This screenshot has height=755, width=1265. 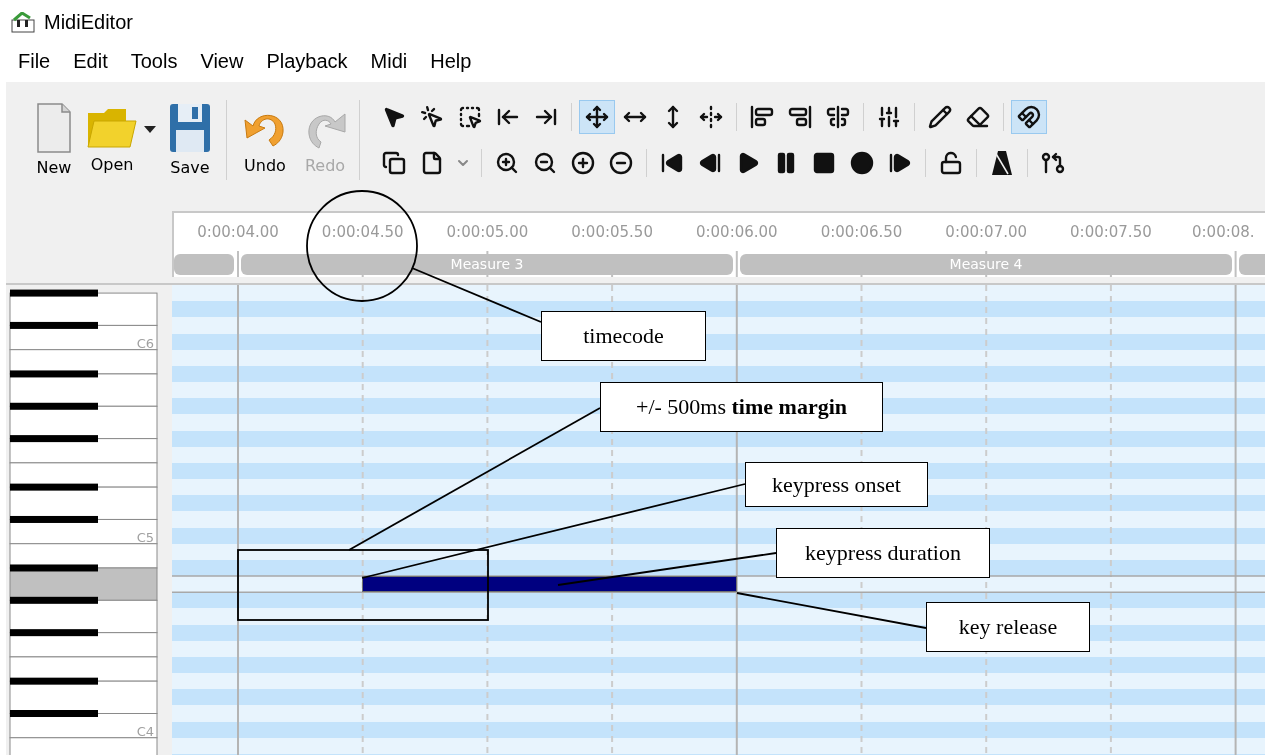 I want to click on branch-icon, so click(x=1053, y=162).